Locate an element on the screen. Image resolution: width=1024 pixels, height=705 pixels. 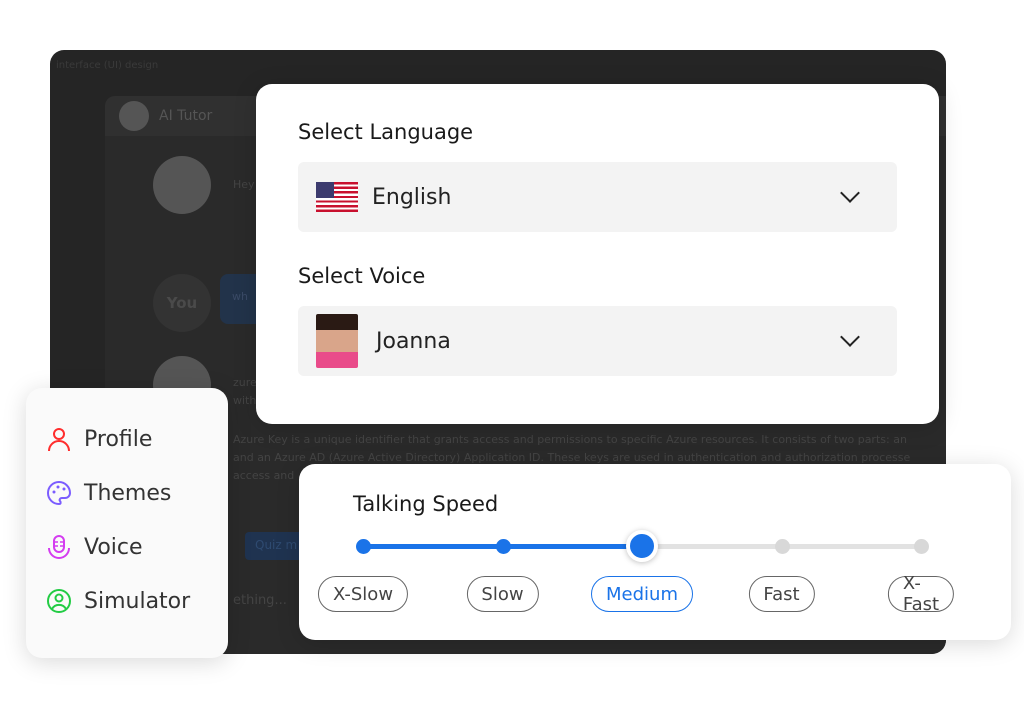
microphone-icon is located at coordinates (59, 547).